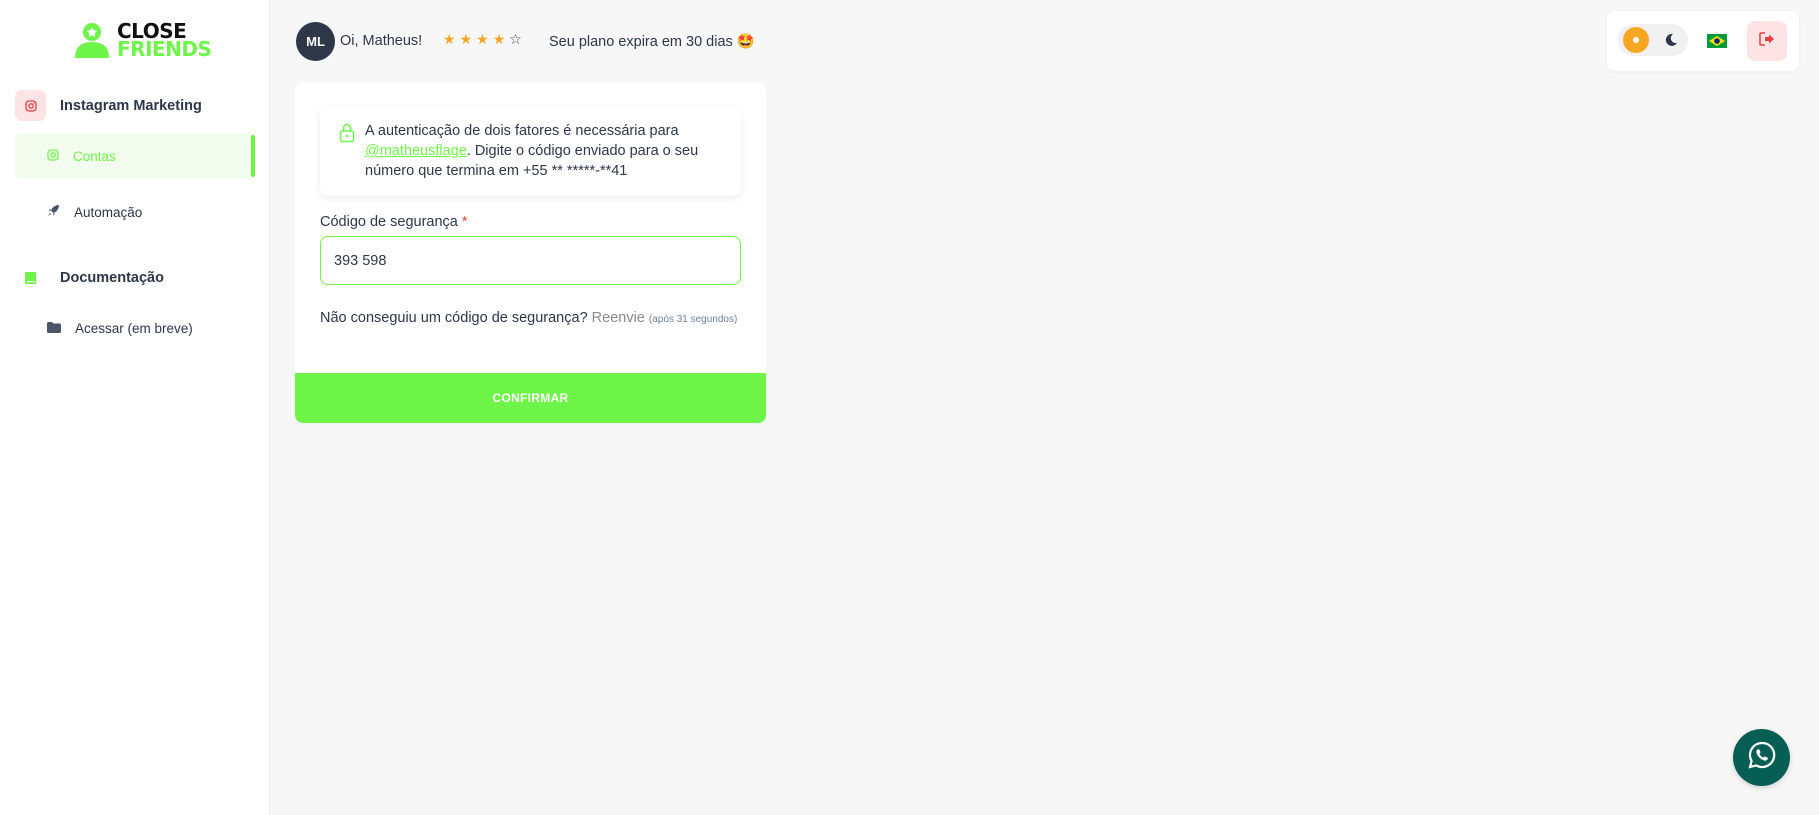  What do you see at coordinates (1717, 41) in the screenshot?
I see `brazil-flag-icon` at bounding box center [1717, 41].